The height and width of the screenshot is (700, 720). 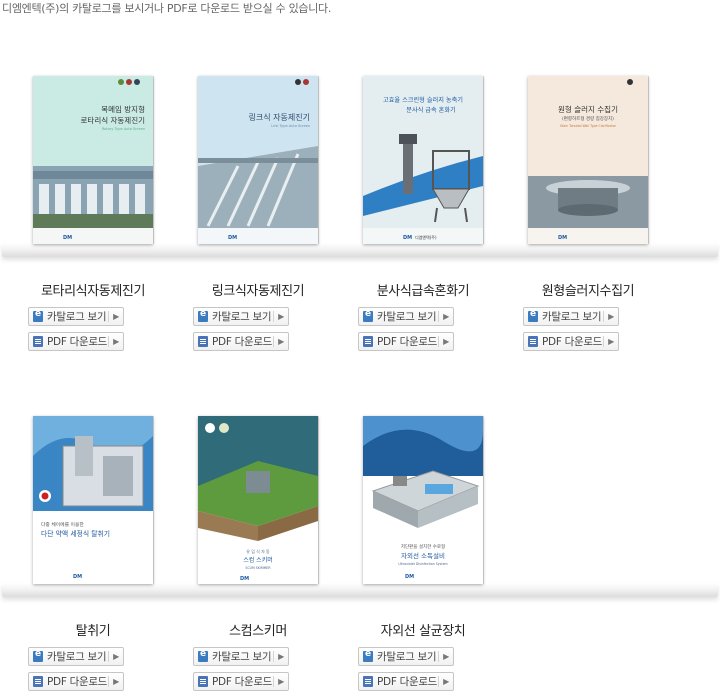 I want to click on cover-subtitle: Rotary Type Auto Screen, so click(x=123, y=129).